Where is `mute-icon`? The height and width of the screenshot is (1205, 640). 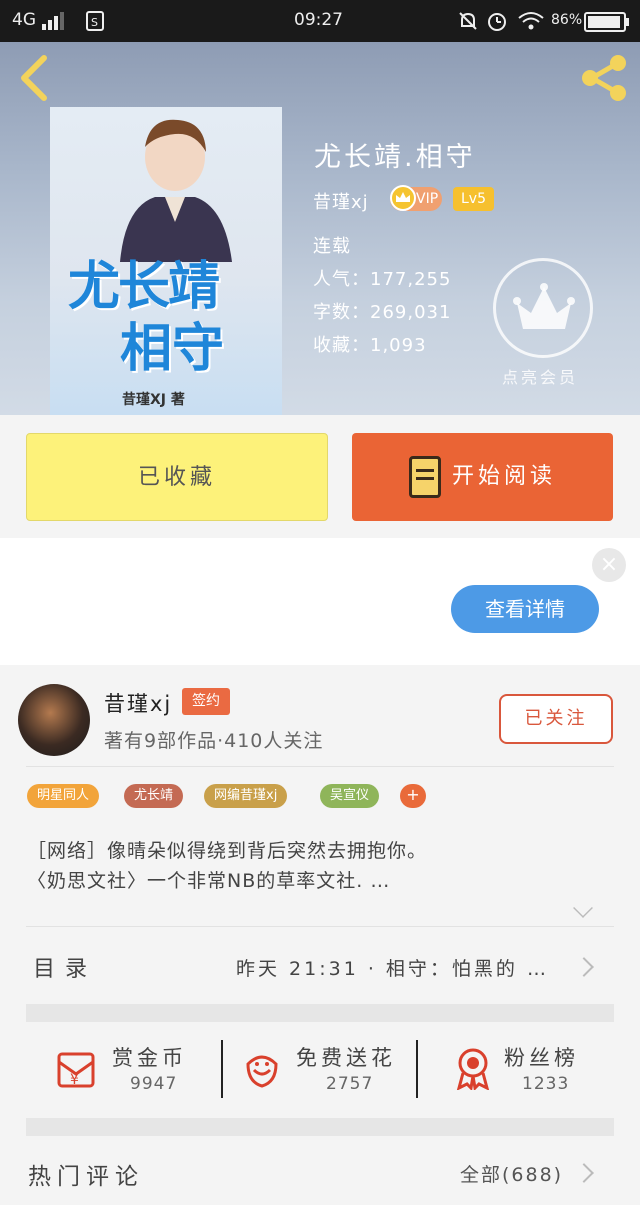
mute-icon is located at coordinates (468, 21).